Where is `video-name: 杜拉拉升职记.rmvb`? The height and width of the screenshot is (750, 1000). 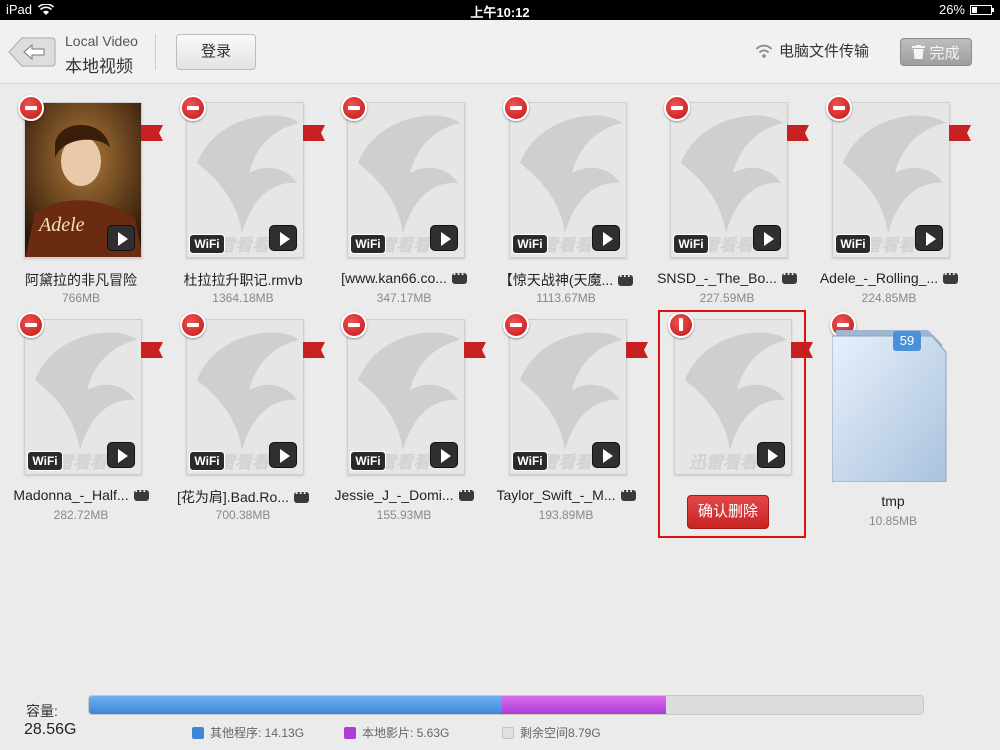 video-name: 杜拉拉升职记.rmvb is located at coordinates (243, 280).